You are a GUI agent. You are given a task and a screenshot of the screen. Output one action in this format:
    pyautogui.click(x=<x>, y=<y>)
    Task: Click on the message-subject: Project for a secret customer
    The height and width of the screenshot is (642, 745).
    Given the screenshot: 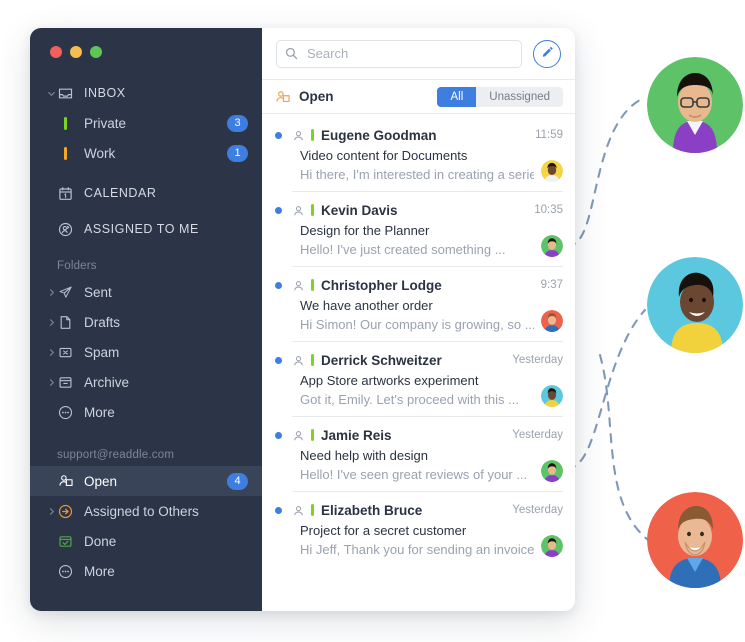 What is the action you would take?
    pyautogui.click(x=383, y=530)
    